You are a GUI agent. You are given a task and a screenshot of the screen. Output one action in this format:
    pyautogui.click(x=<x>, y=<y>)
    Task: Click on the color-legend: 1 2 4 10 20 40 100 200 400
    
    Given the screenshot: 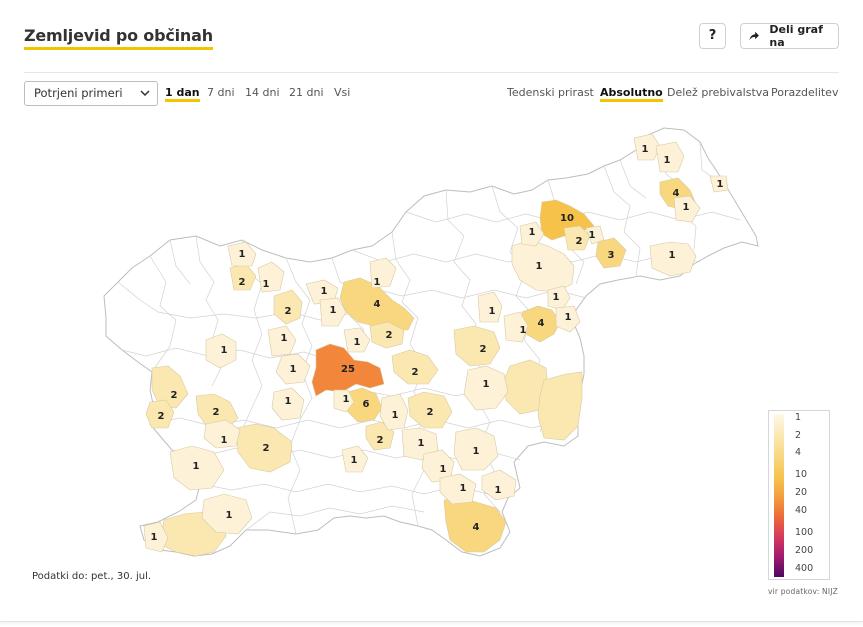 What is the action you would take?
    pyautogui.click(x=799, y=495)
    